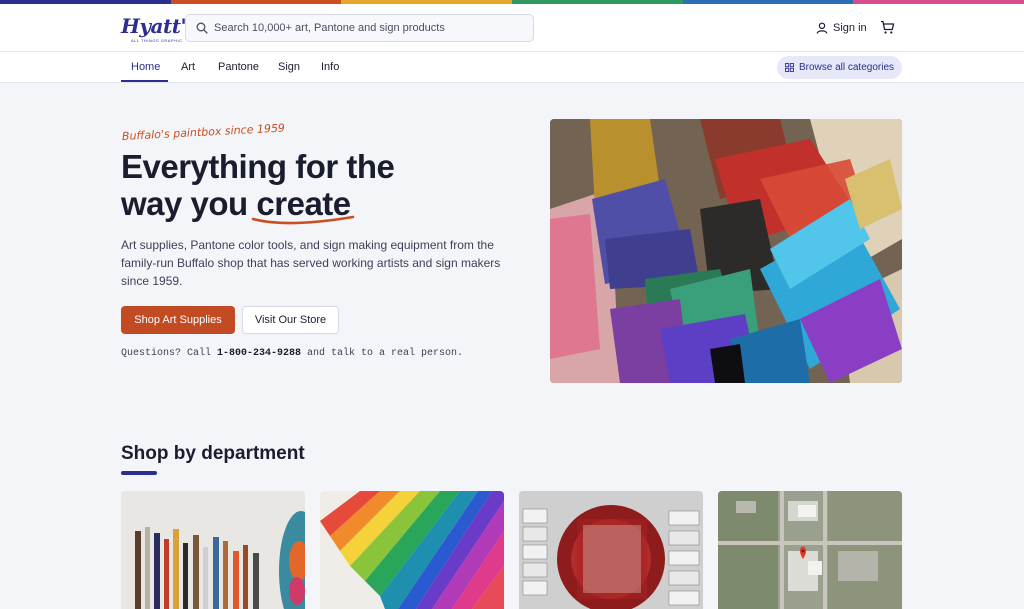  I want to click on phone-number: 1-800-234-9288, so click(259, 353).